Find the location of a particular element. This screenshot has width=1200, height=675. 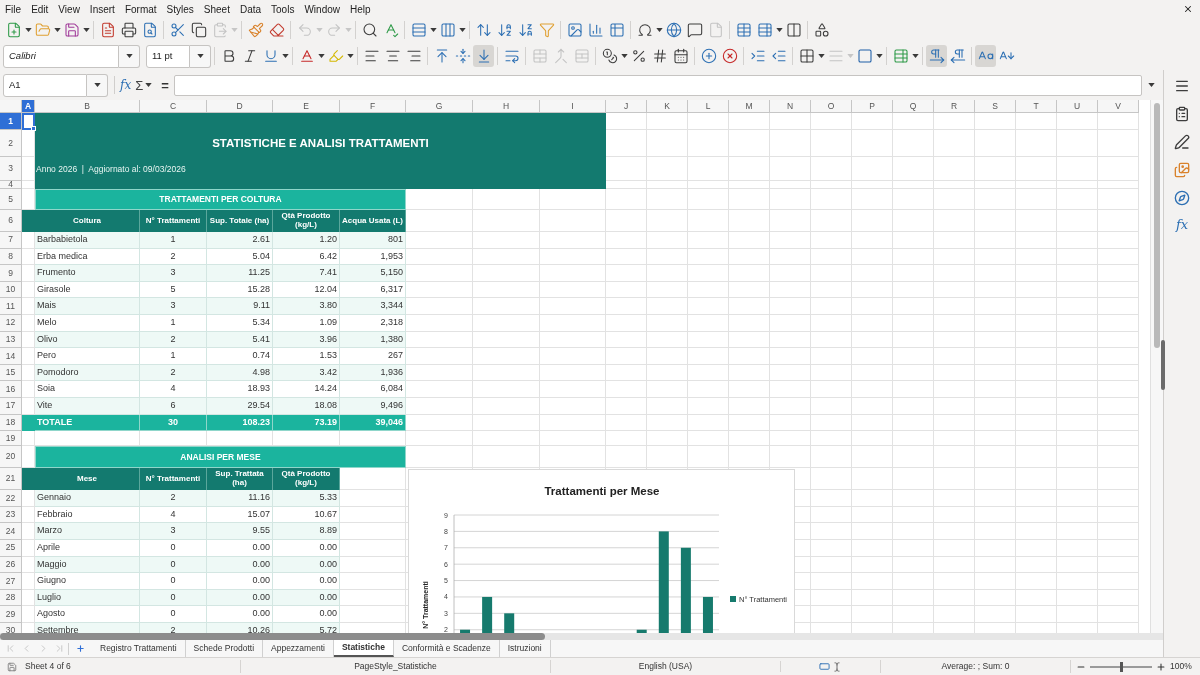

percent-icon is located at coordinates (638, 56).